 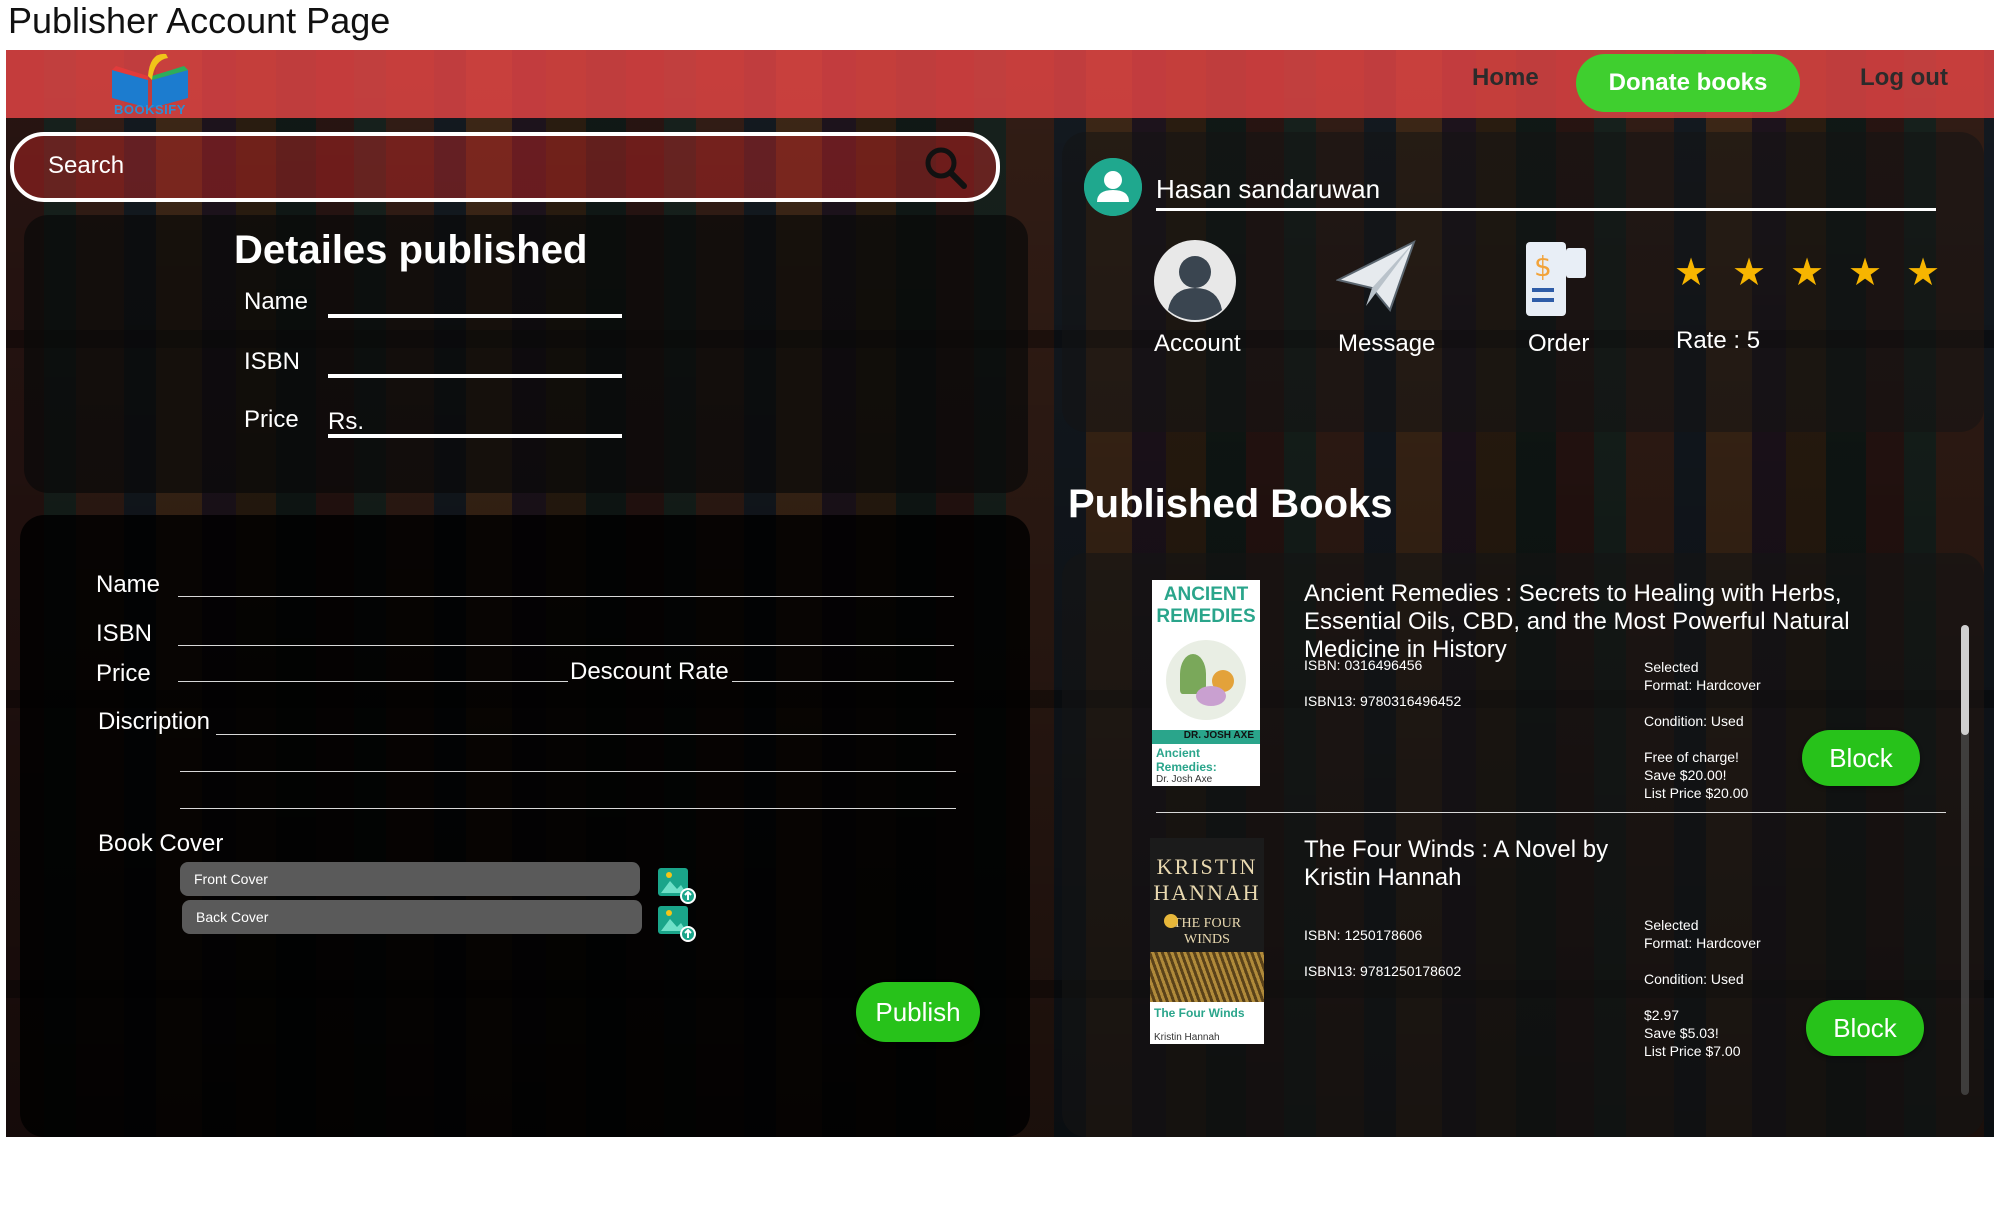 What do you see at coordinates (1199, 1013) in the screenshot?
I see `cover-subtitle: The Four Winds` at bounding box center [1199, 1013].